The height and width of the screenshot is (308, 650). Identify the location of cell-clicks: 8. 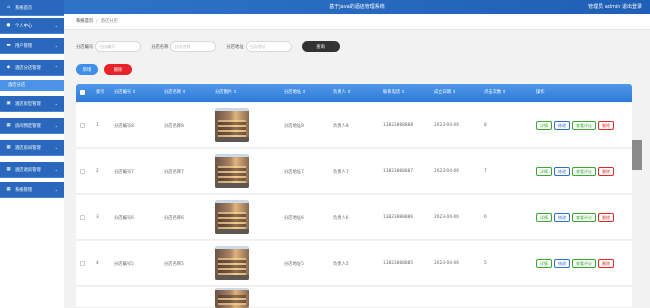
(485, 125).